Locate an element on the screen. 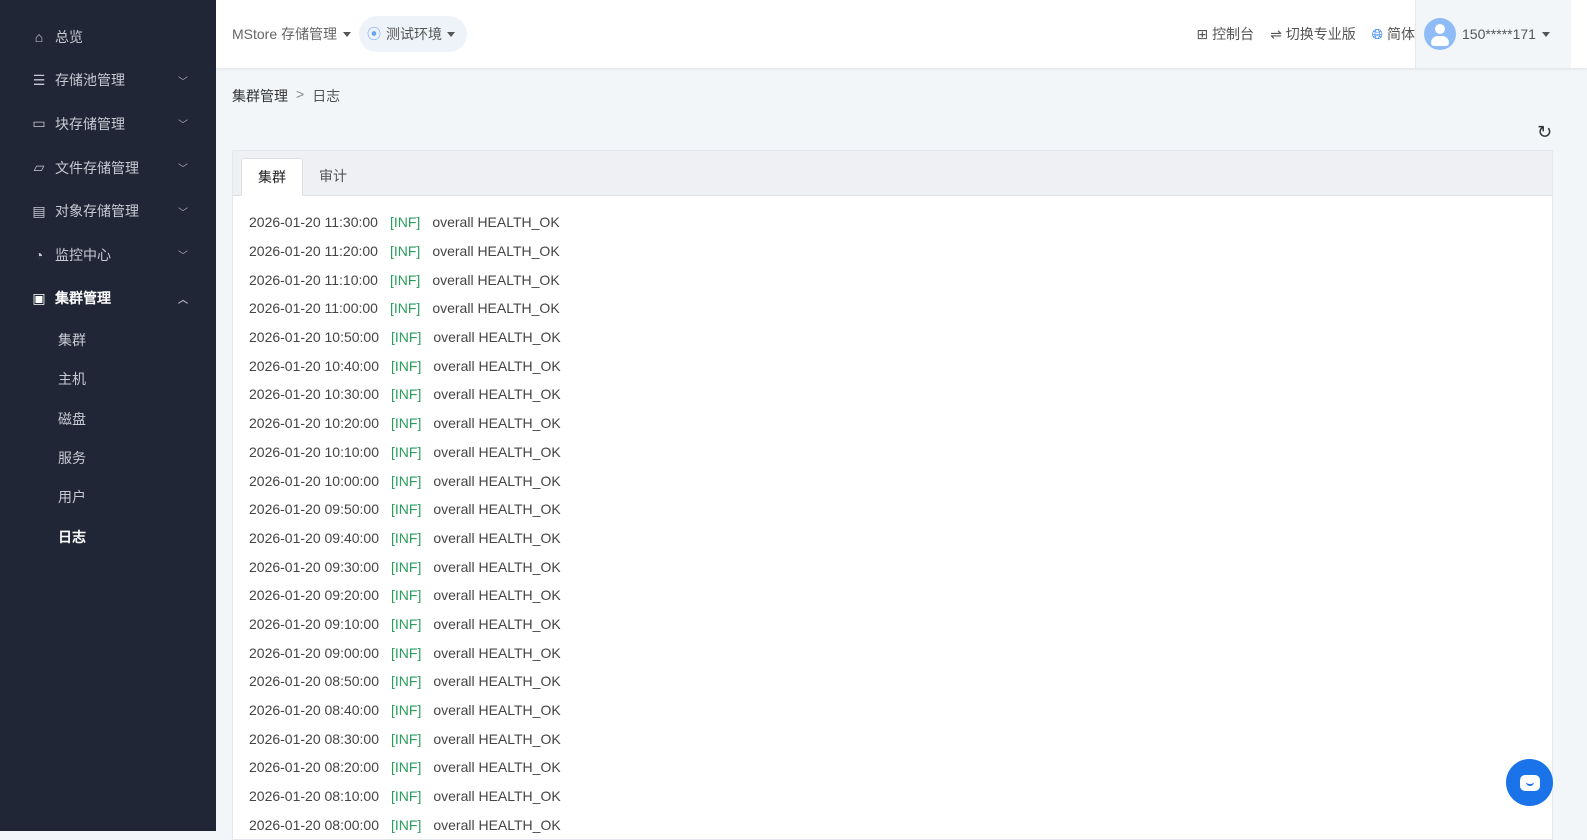 Image resolution: width=1587 pixels, height=840 pixels. log-time: 2026-01-20 08:50:00 is located at coordinates (314, 681).